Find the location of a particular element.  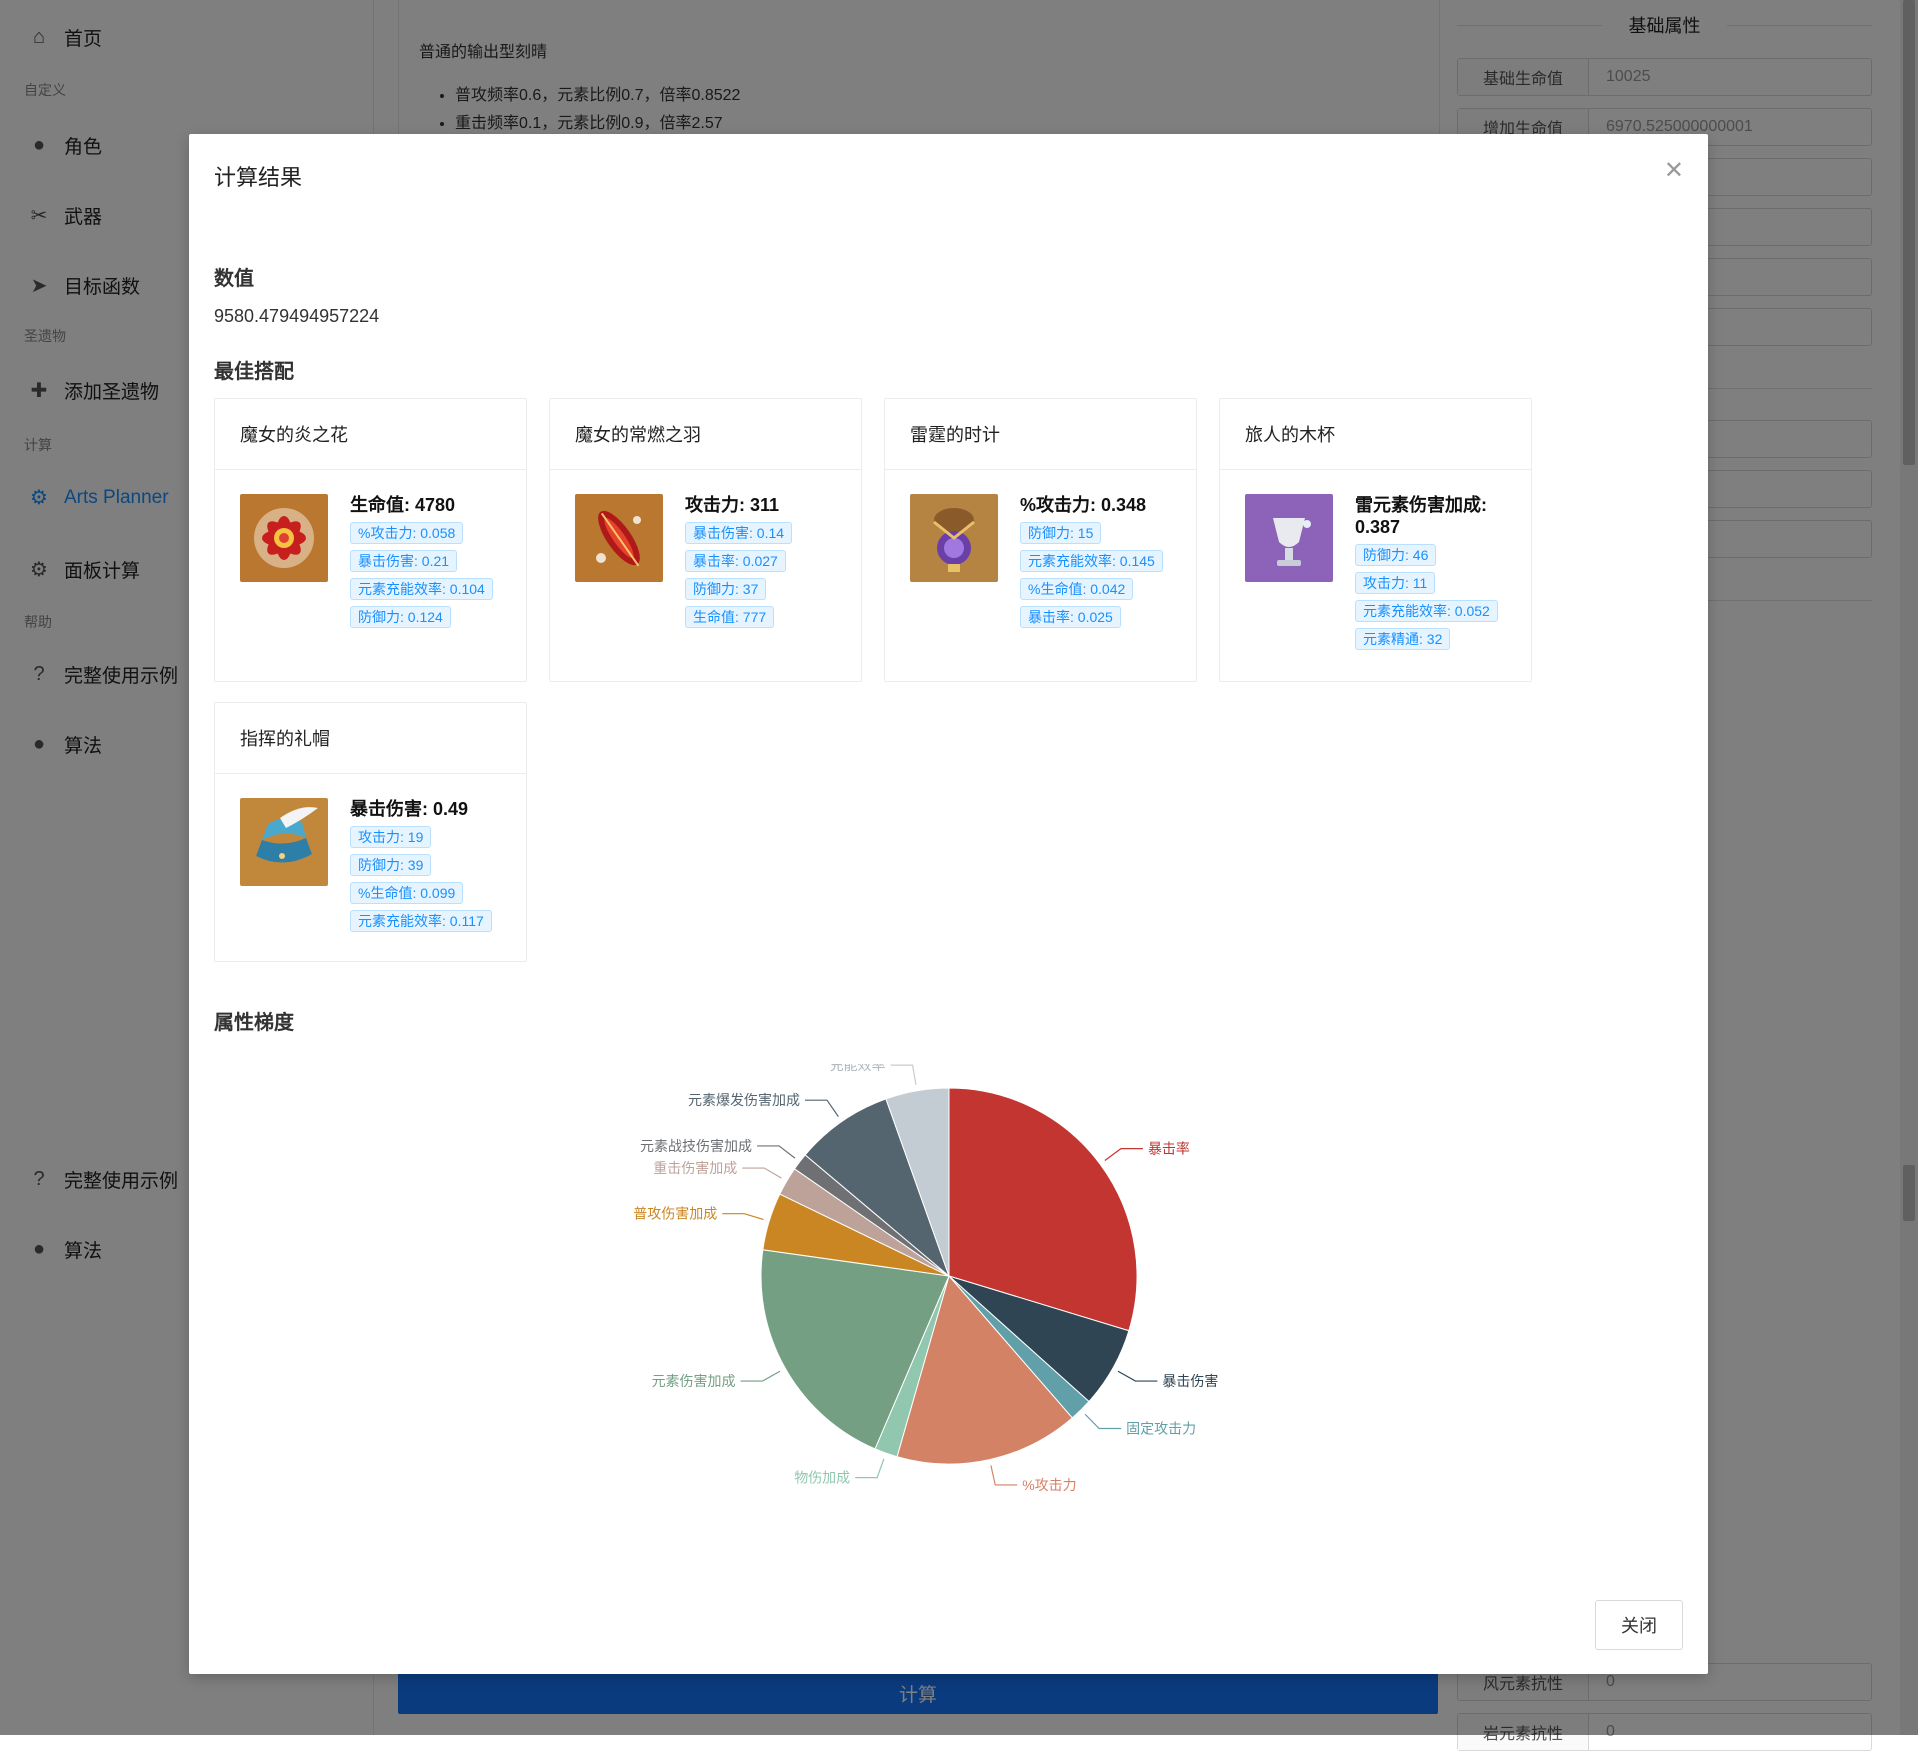

artifact-name: 雷霆的时计 is located at coordinates (1040, 434).